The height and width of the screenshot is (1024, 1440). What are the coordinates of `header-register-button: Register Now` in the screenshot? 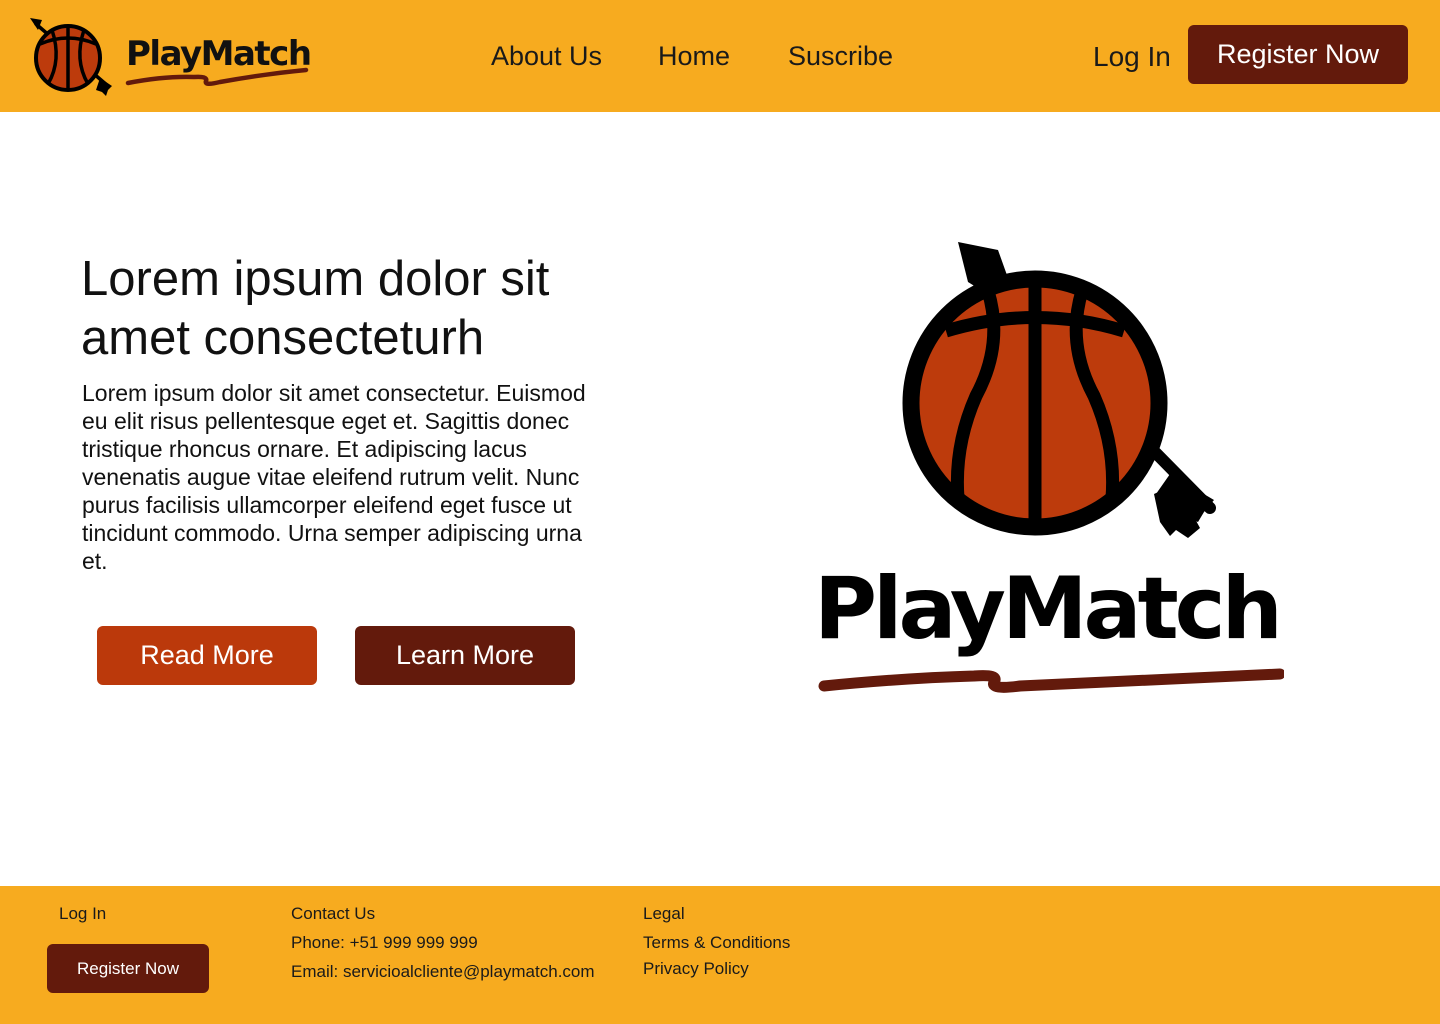 It's located at (1298, 54).